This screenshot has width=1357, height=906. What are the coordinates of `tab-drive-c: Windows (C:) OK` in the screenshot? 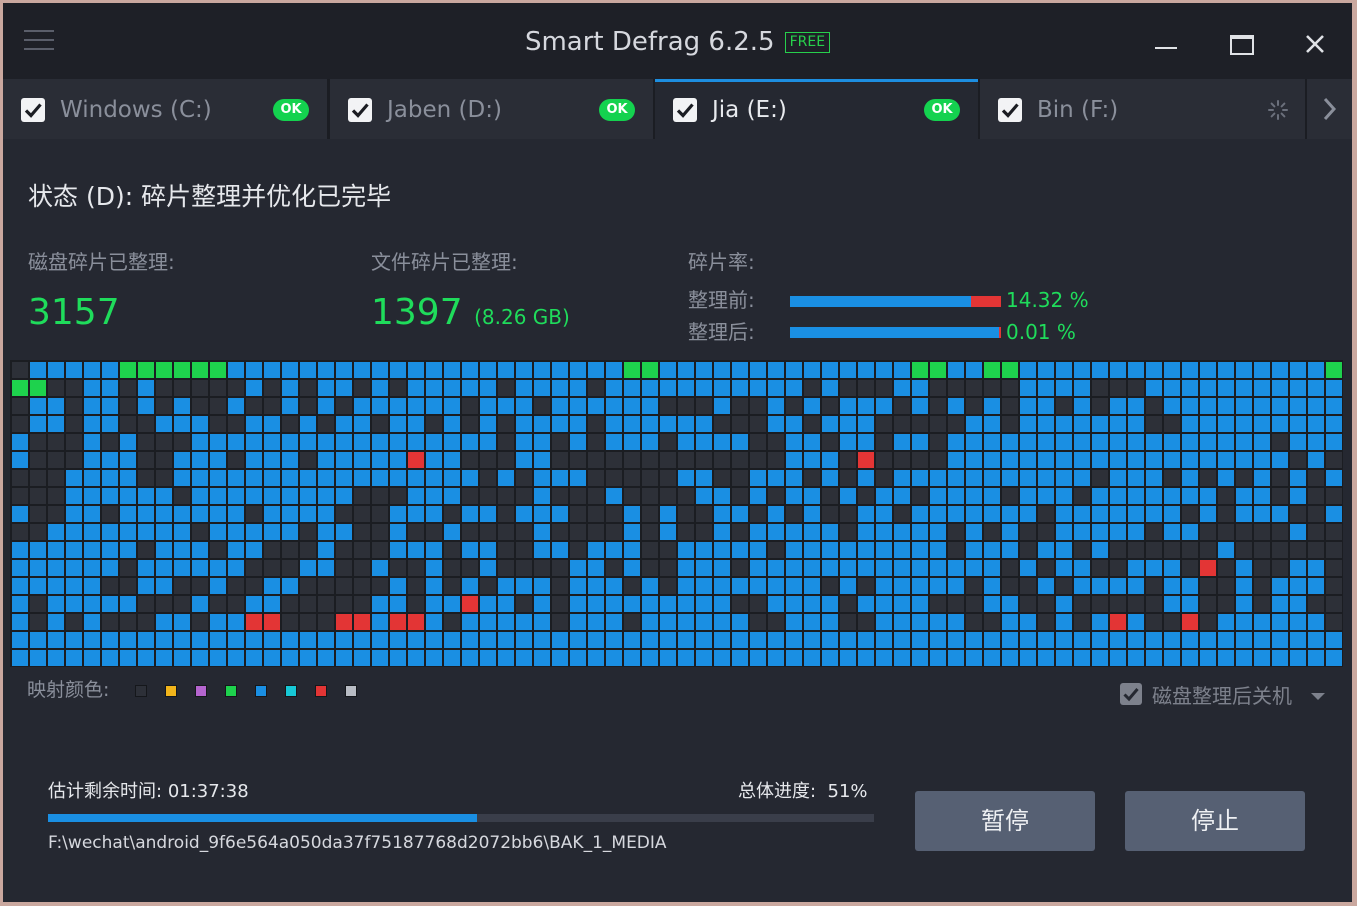 It's located at (165, 109).